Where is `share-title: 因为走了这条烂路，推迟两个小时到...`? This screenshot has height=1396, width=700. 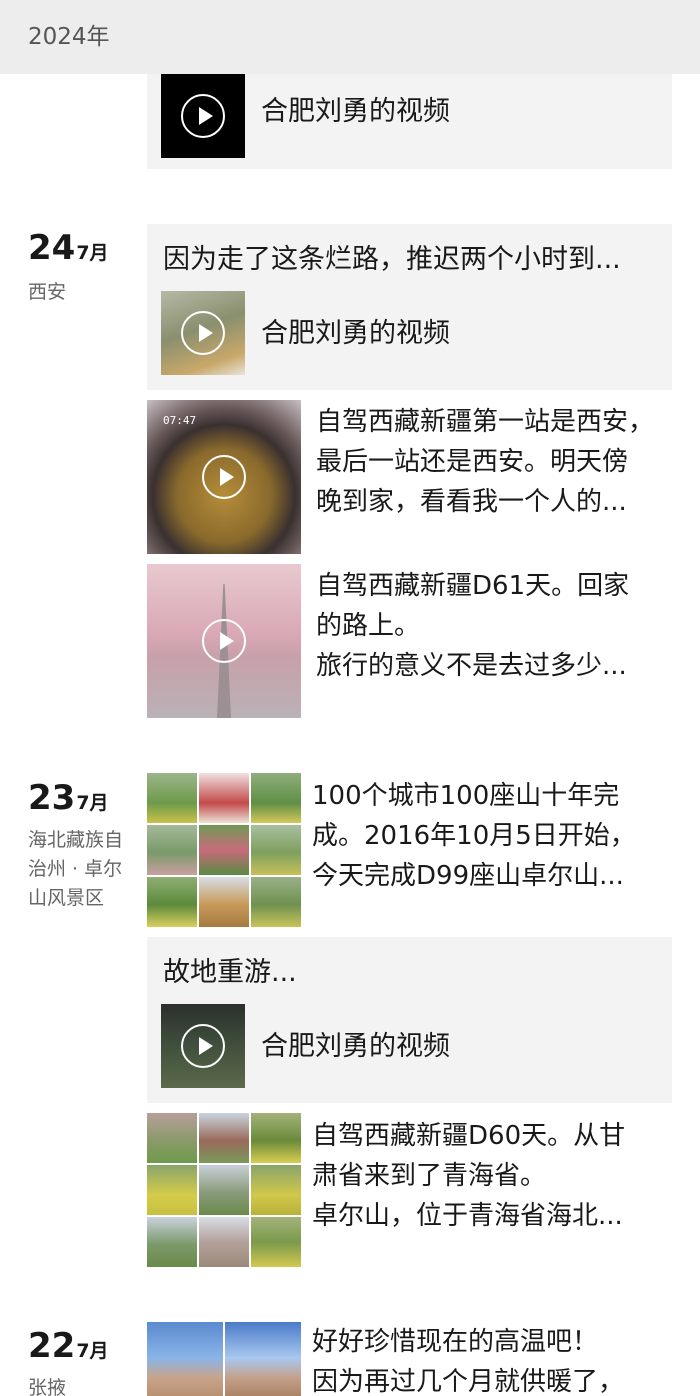
share-title: 因为走了这条烂路，推迟两个小时到... is located at coordinates (392, 259).